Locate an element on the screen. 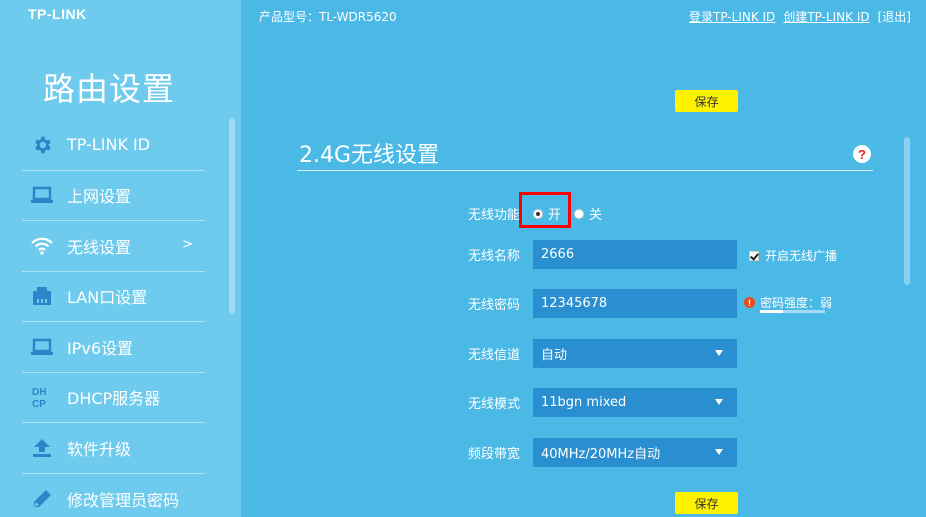  svg-text: DH is located at coordinates (39, 392).